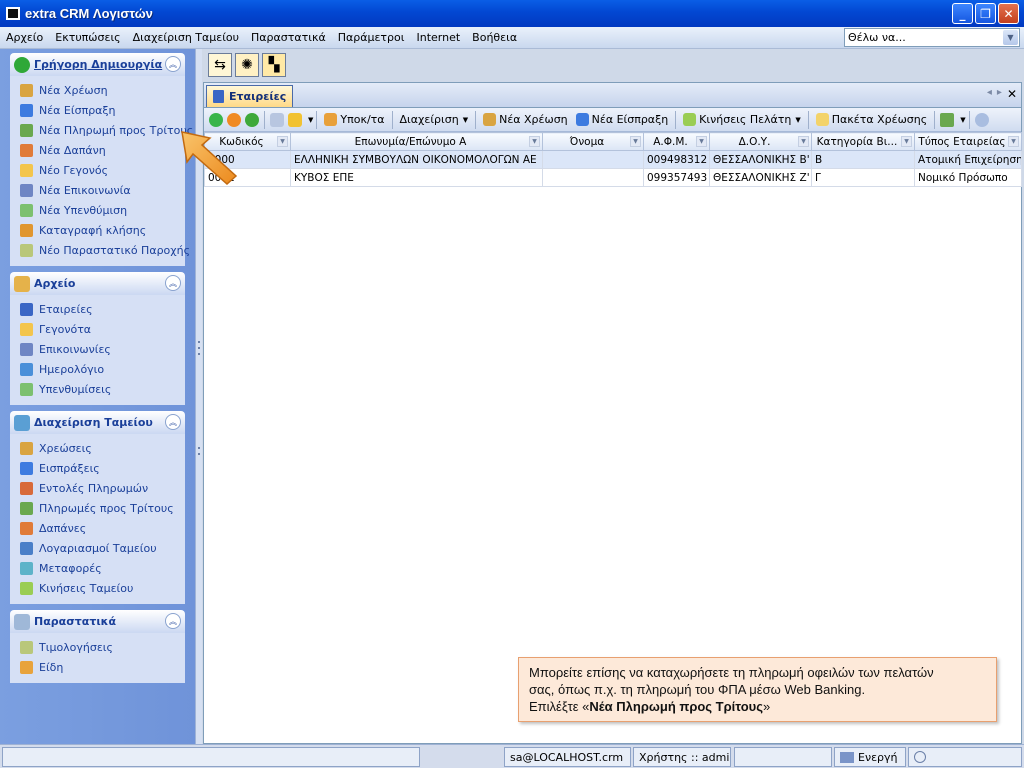 This screenshot has width=1024, height=768. I want to click on documents-stack-icon: ▚, so click(274, 65).